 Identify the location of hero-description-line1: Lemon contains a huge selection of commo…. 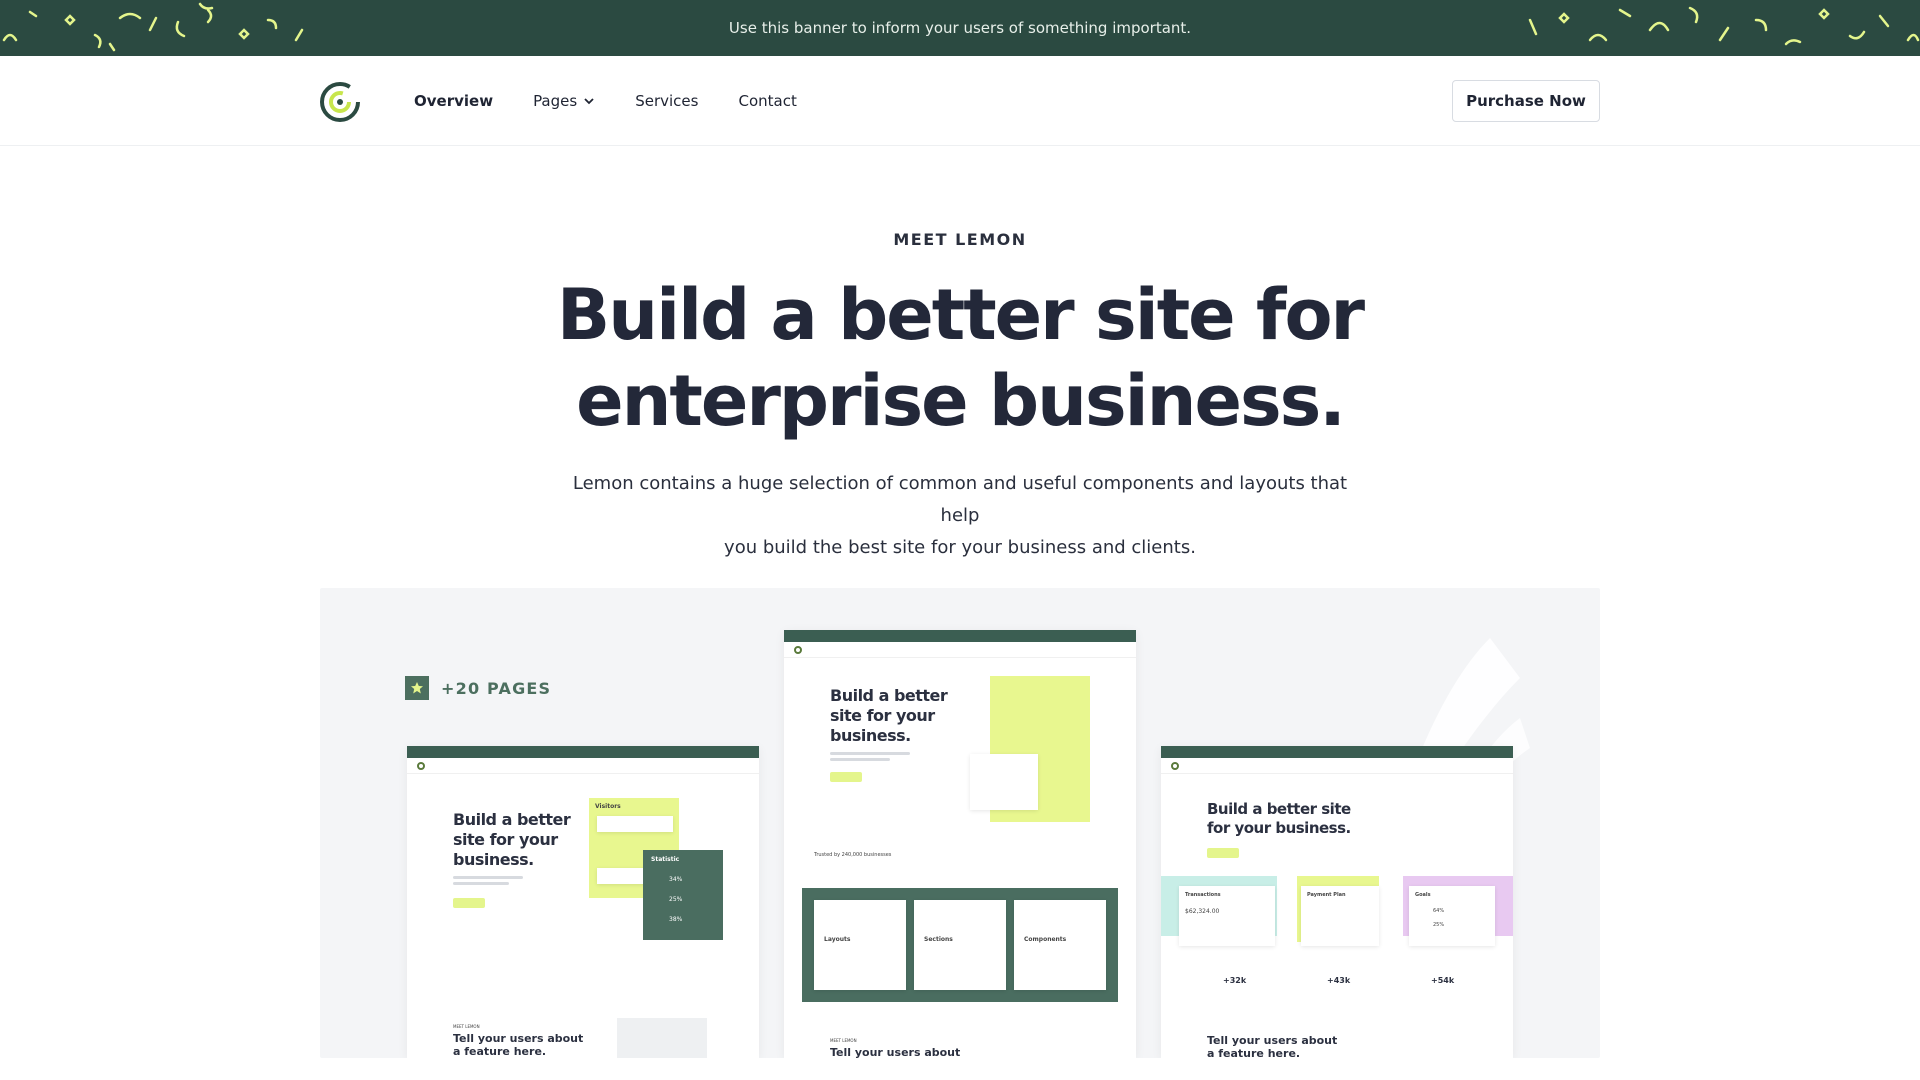
(960, 499).